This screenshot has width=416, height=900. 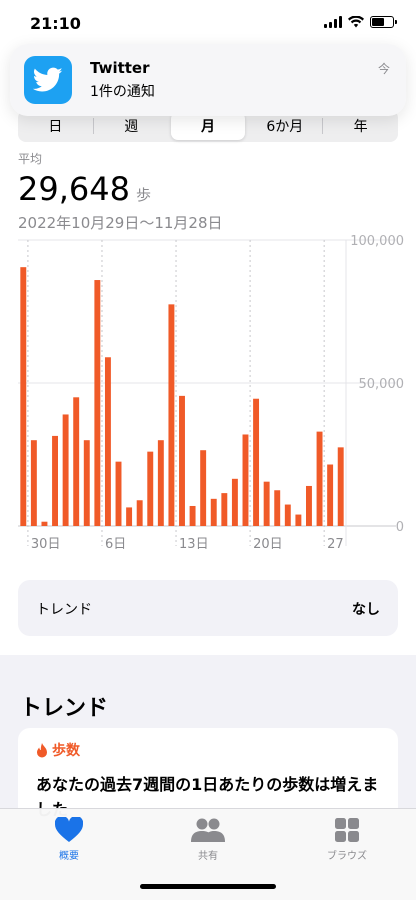 What do you see at coordinates (74, 189) in the screenshot?
I see `average-number: 29,648` at bounding box center [74, 189].